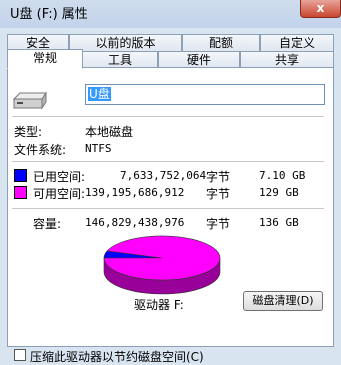  I want to click on capacity-size: 136 GB, so click(279, 222).